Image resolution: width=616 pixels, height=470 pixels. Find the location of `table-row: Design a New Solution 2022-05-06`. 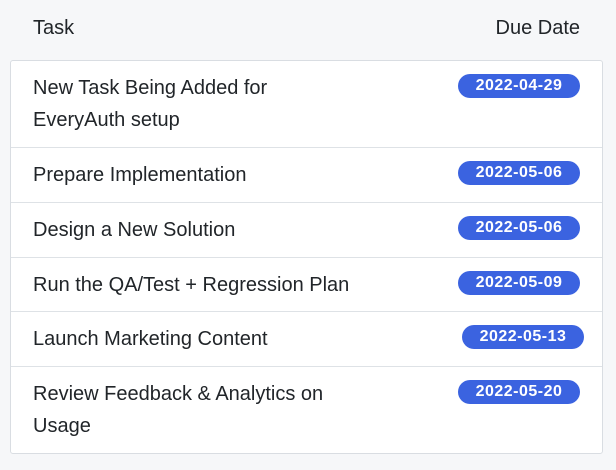

table-row: Design a New Solution 2022-05-06 is located at coordinates (306, 230).